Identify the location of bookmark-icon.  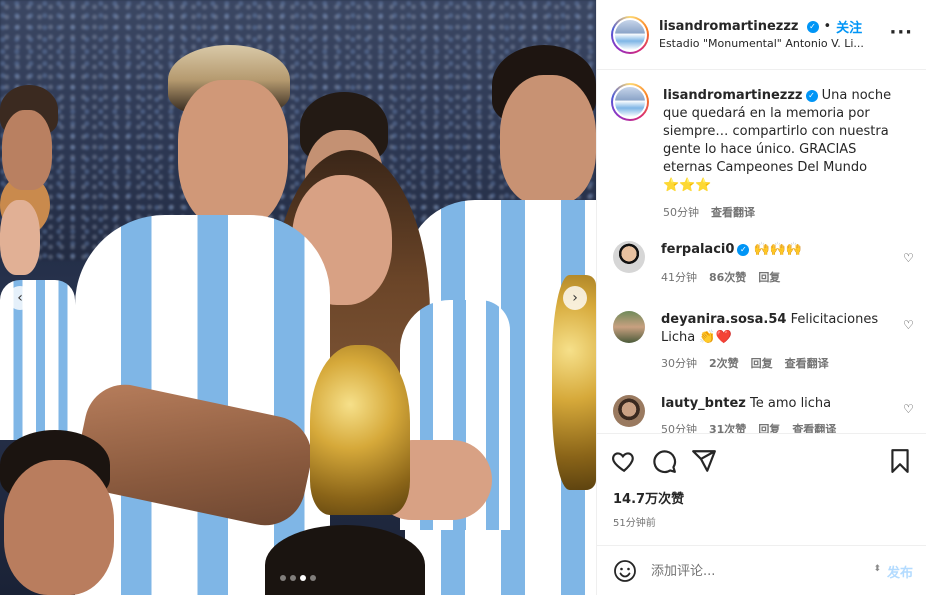
(900, 461).